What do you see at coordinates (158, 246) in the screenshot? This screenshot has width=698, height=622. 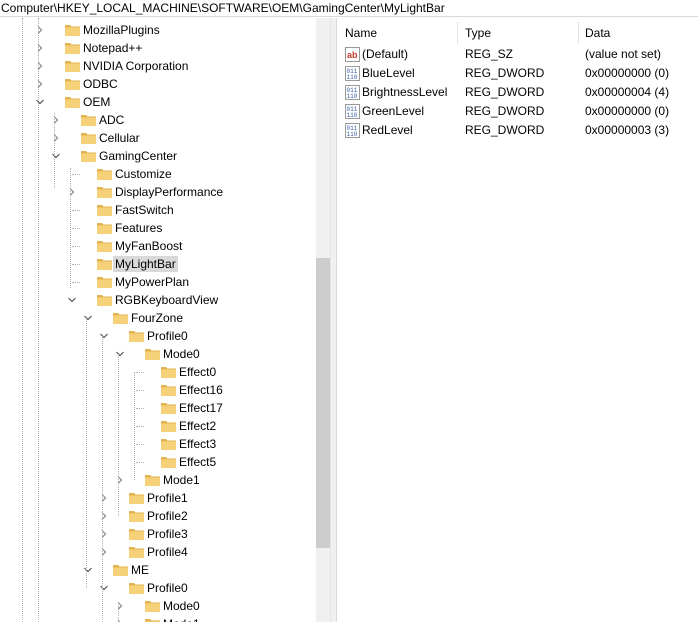 I see `tree-node: MyFanBoost` at bounding box center [158, 246].